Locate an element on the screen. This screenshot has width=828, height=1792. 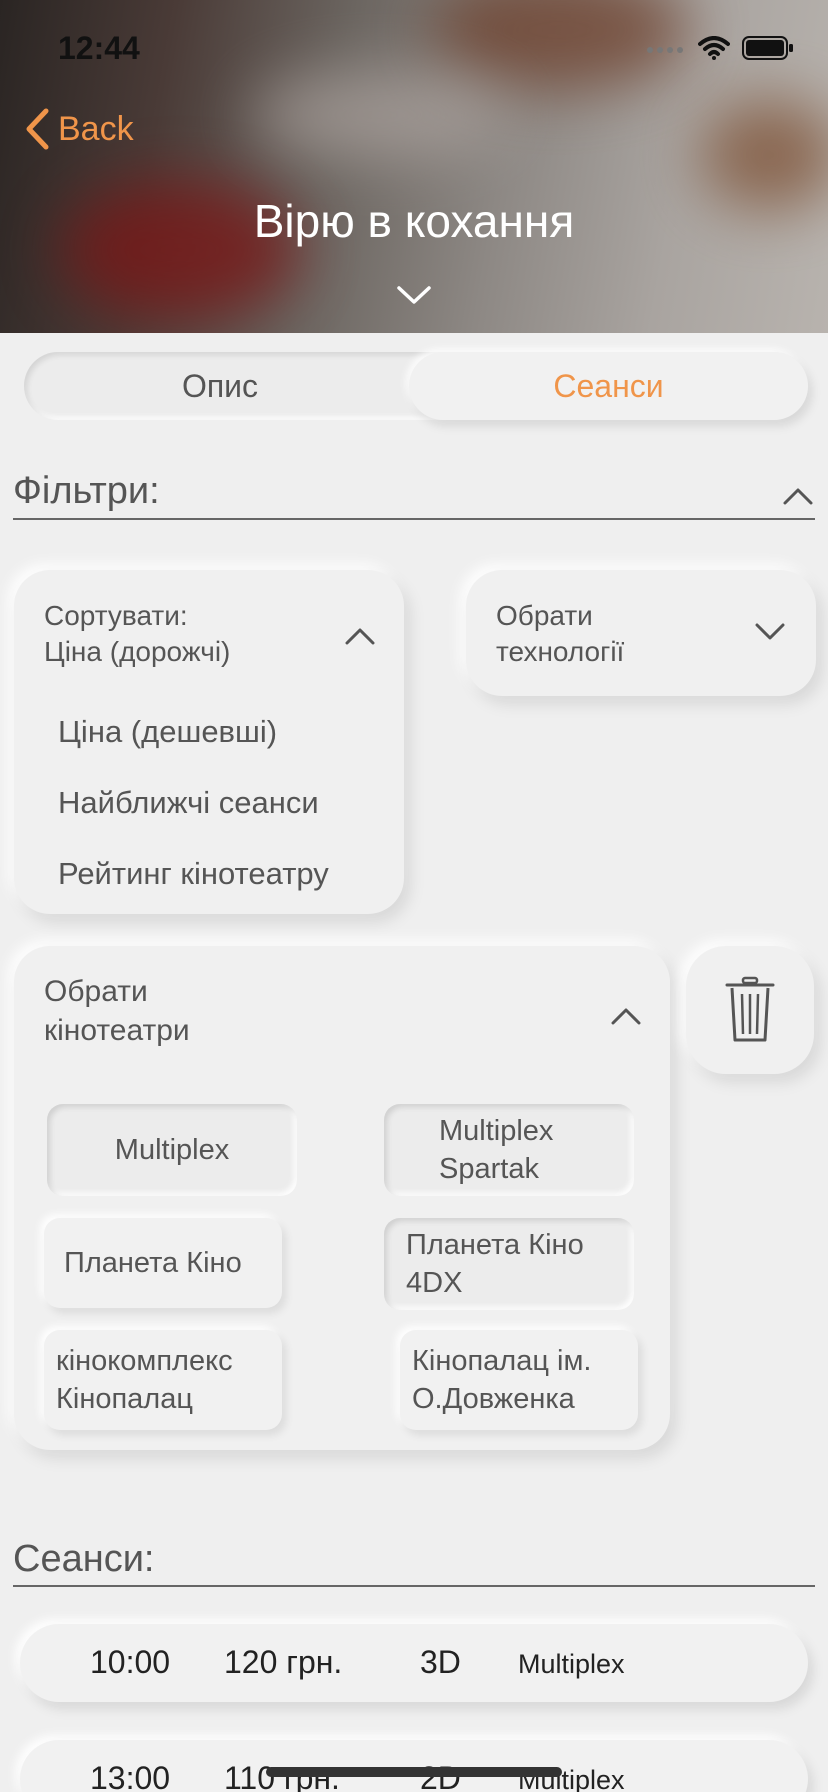
back-label: Back is located at coordinates (96, 128).